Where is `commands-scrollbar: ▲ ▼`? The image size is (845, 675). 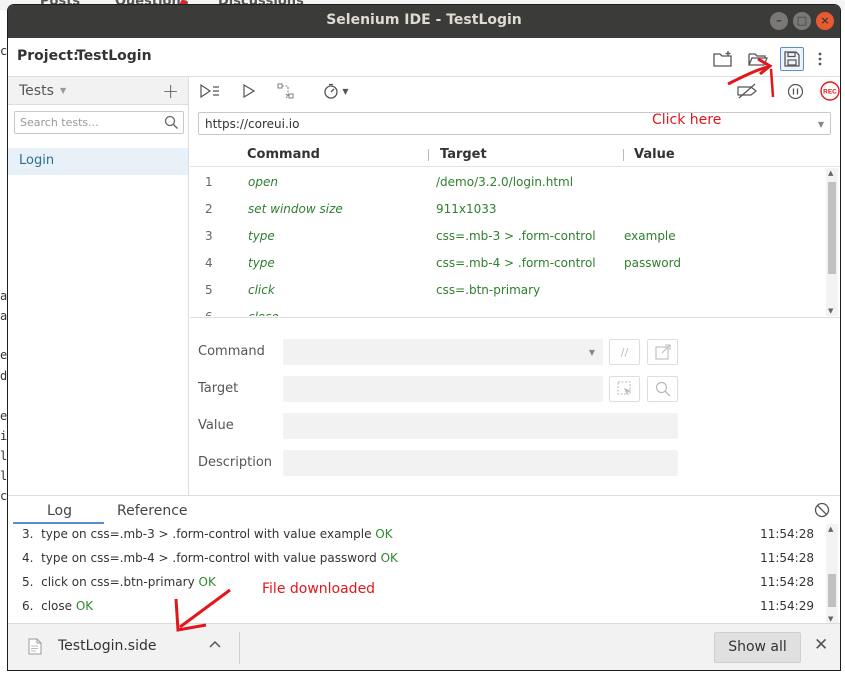 commands-scrollbar: ▲ ▼ is located at coordinates (832, 242).